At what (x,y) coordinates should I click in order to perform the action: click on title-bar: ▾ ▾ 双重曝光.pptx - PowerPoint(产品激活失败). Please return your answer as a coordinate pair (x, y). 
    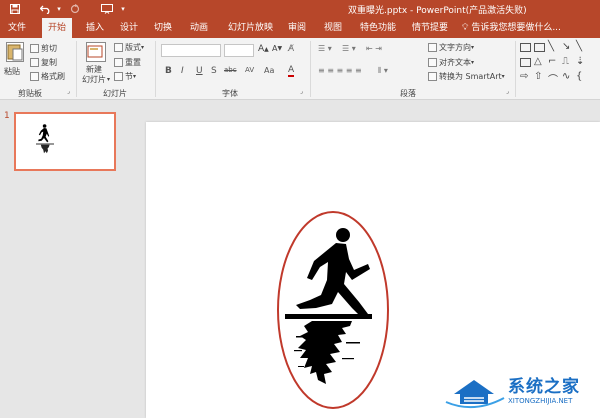
    Looking at the image, I should click on (300, 9).